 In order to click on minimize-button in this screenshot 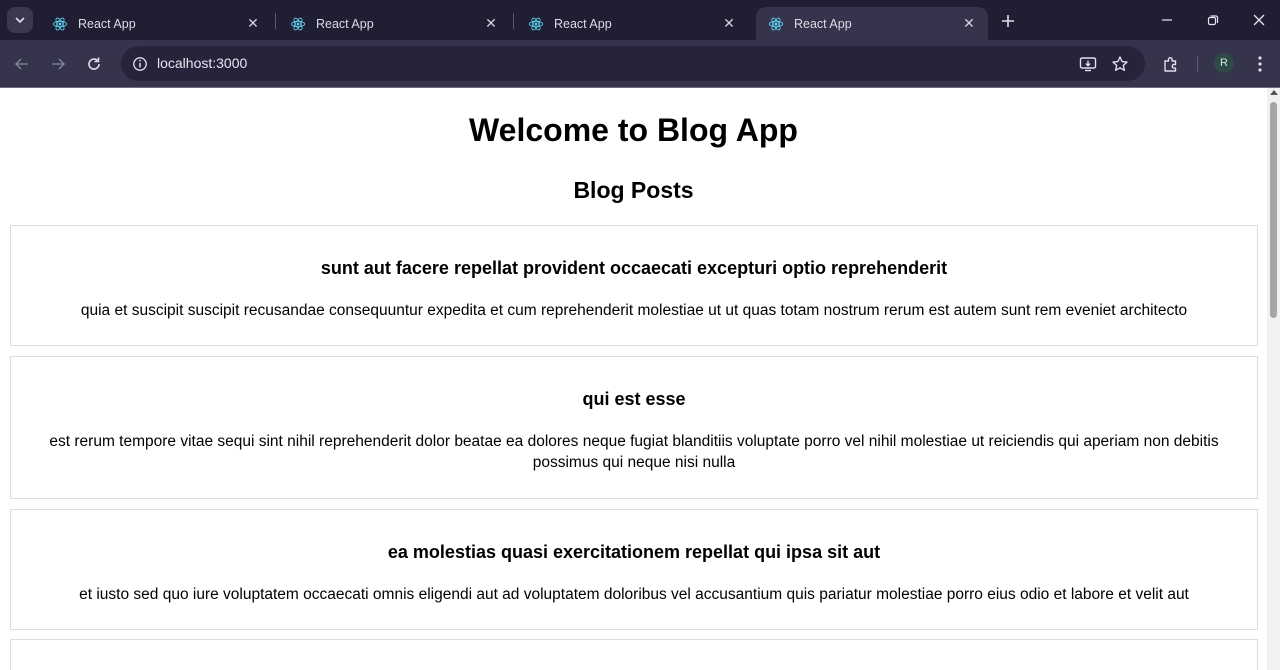, I will do `click(1167, 20)`.